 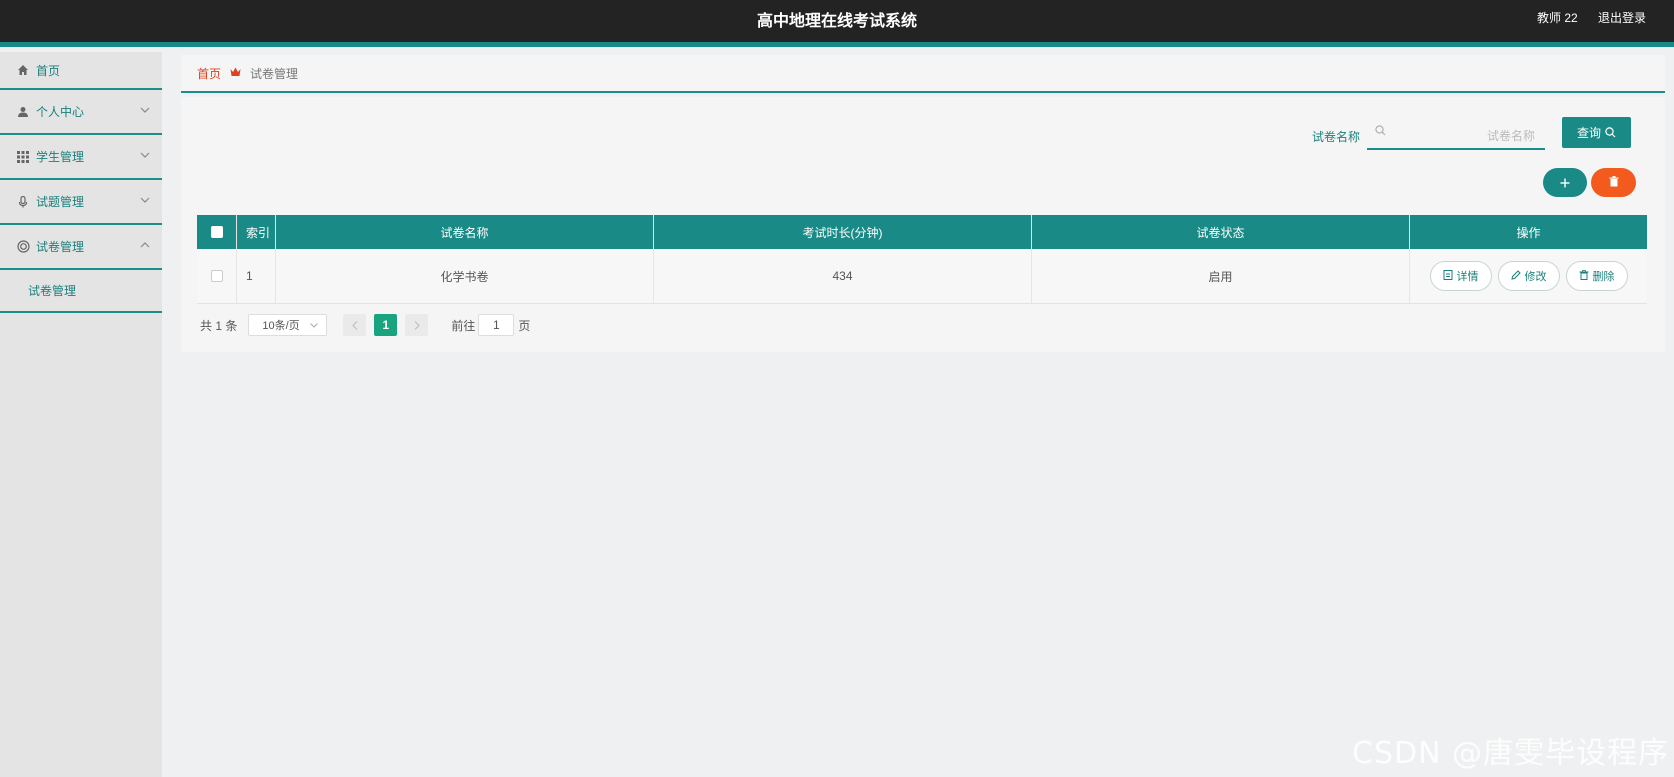 I want to click on prev-page-button, so click(x=355, y=325).